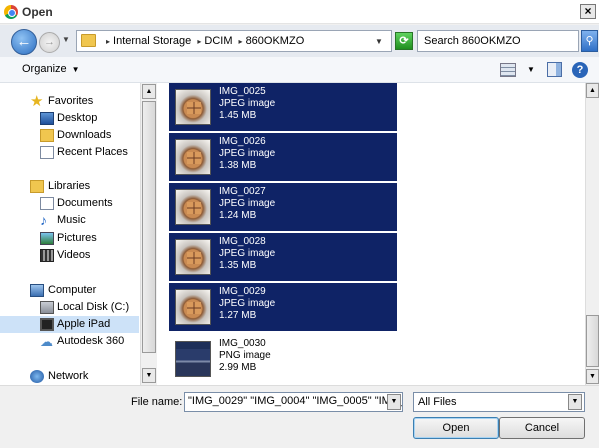 The width and height of the screenshot is (599, 448). I want to click on file-size: 1.27 MB, so click(238, 315).